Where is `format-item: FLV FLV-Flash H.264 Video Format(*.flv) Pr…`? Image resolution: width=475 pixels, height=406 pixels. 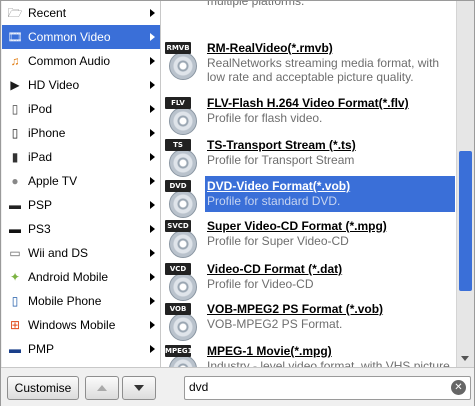 format-item: FLV FLV-Flash H.264 Video Format(*.flv) Pr… is located at coordinates (308, 116).